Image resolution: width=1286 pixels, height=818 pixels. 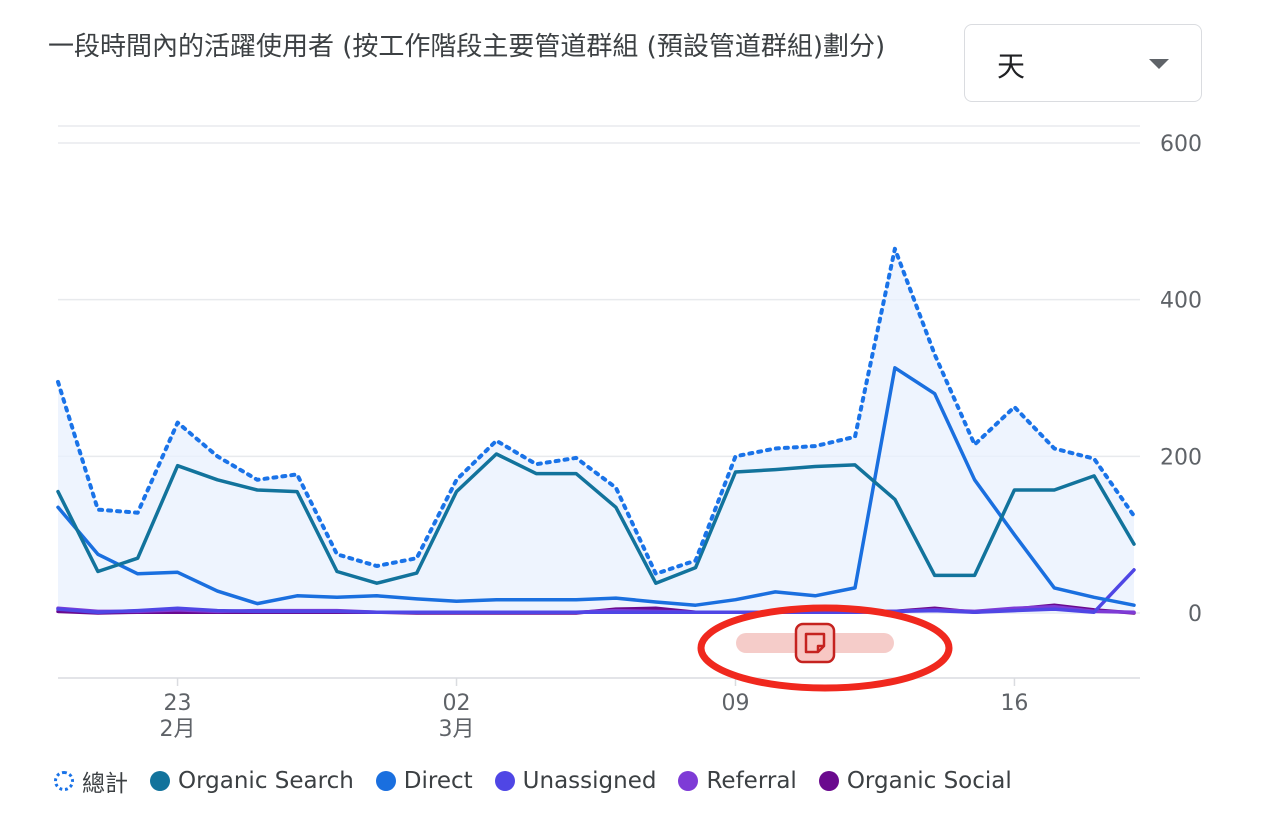 I want to click on y-tick-label: 0, so click(x=1195, y=614).